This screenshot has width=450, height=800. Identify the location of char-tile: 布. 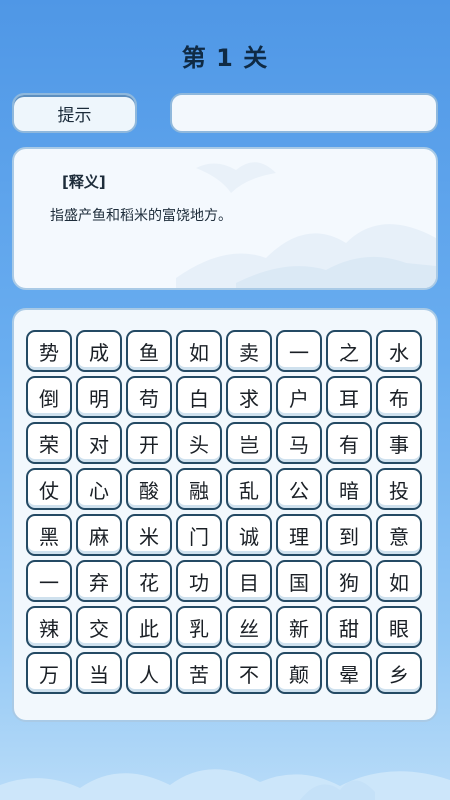
(399, 397).